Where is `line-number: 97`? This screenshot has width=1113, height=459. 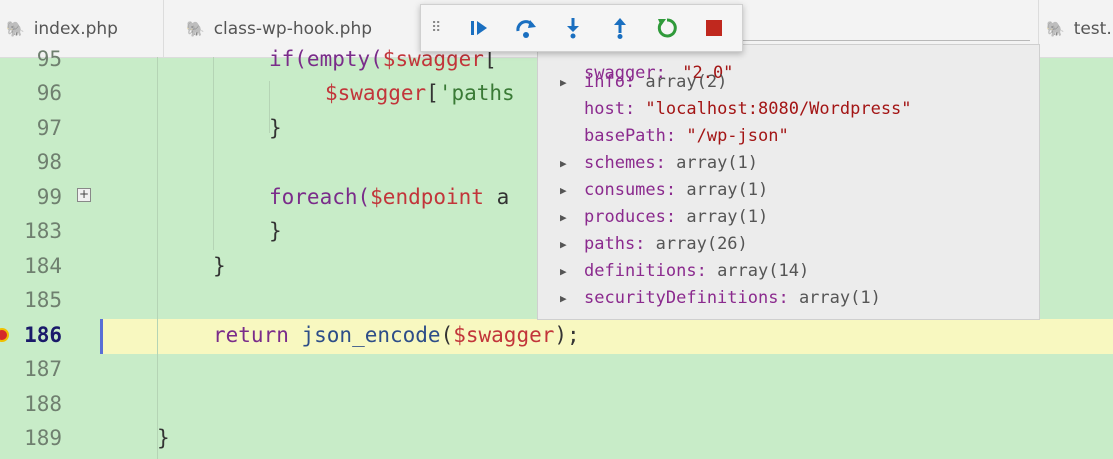 line-number: 97 is located at coordinates (49, 128).